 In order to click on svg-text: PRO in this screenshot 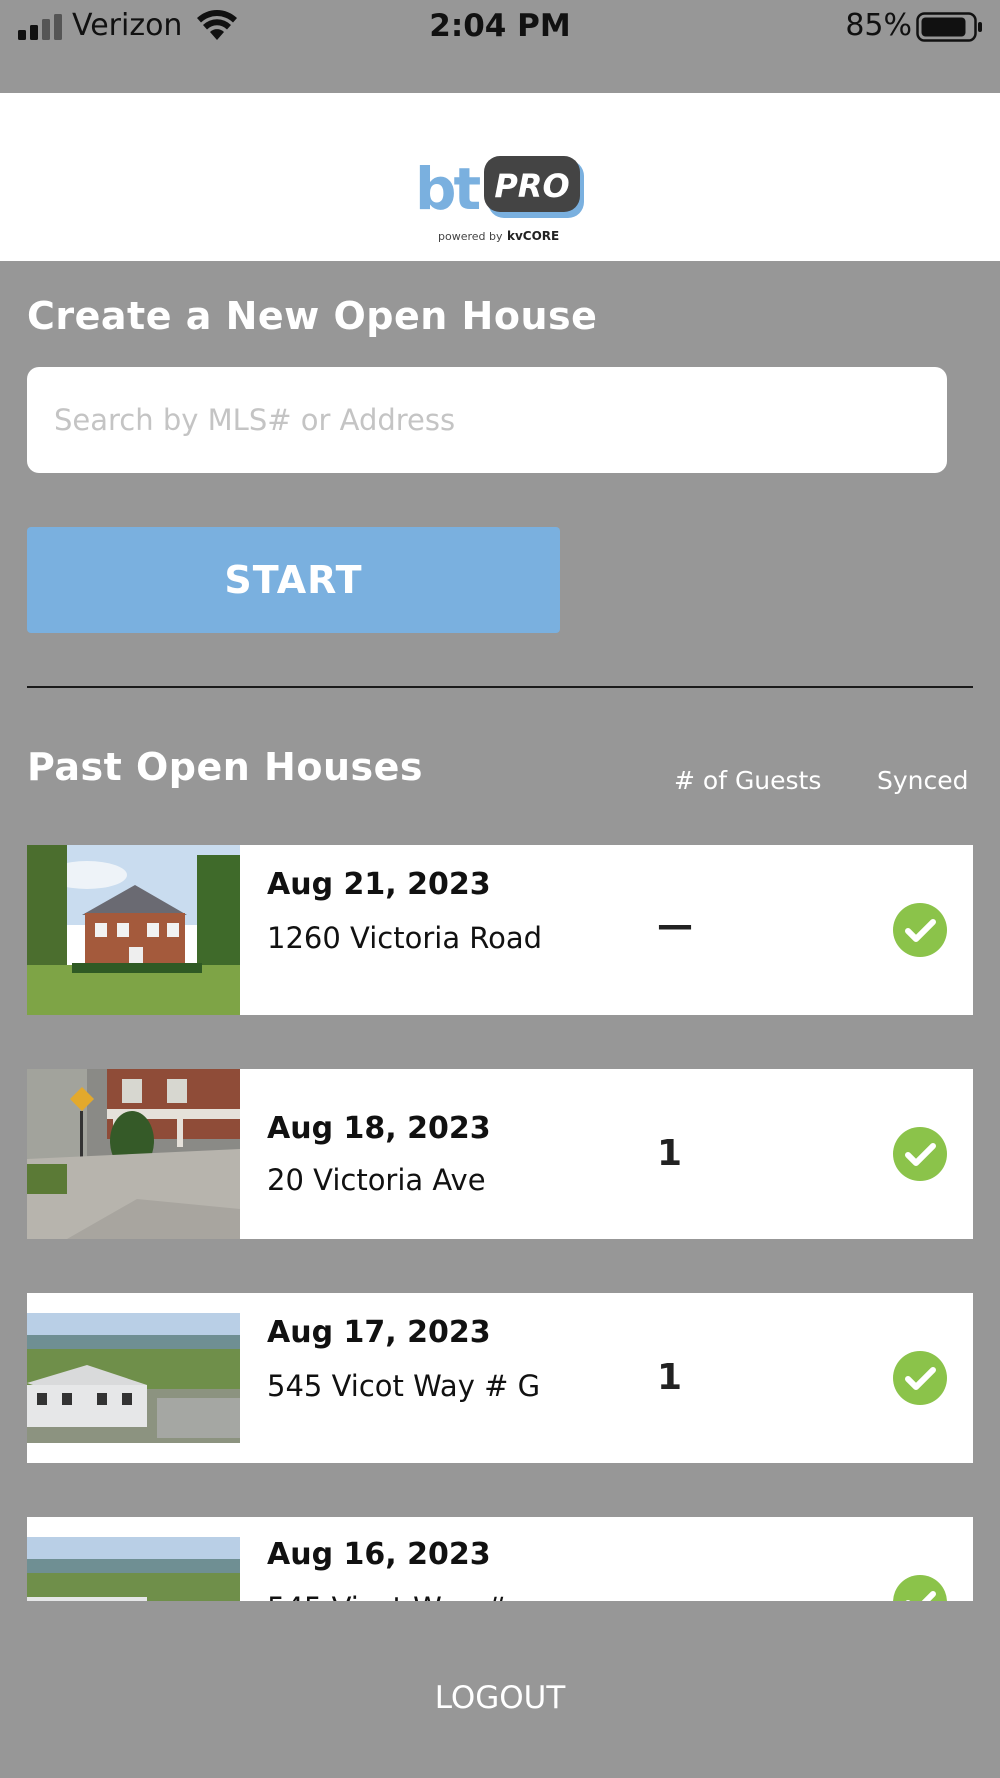, I will do `click(531, 186)`.